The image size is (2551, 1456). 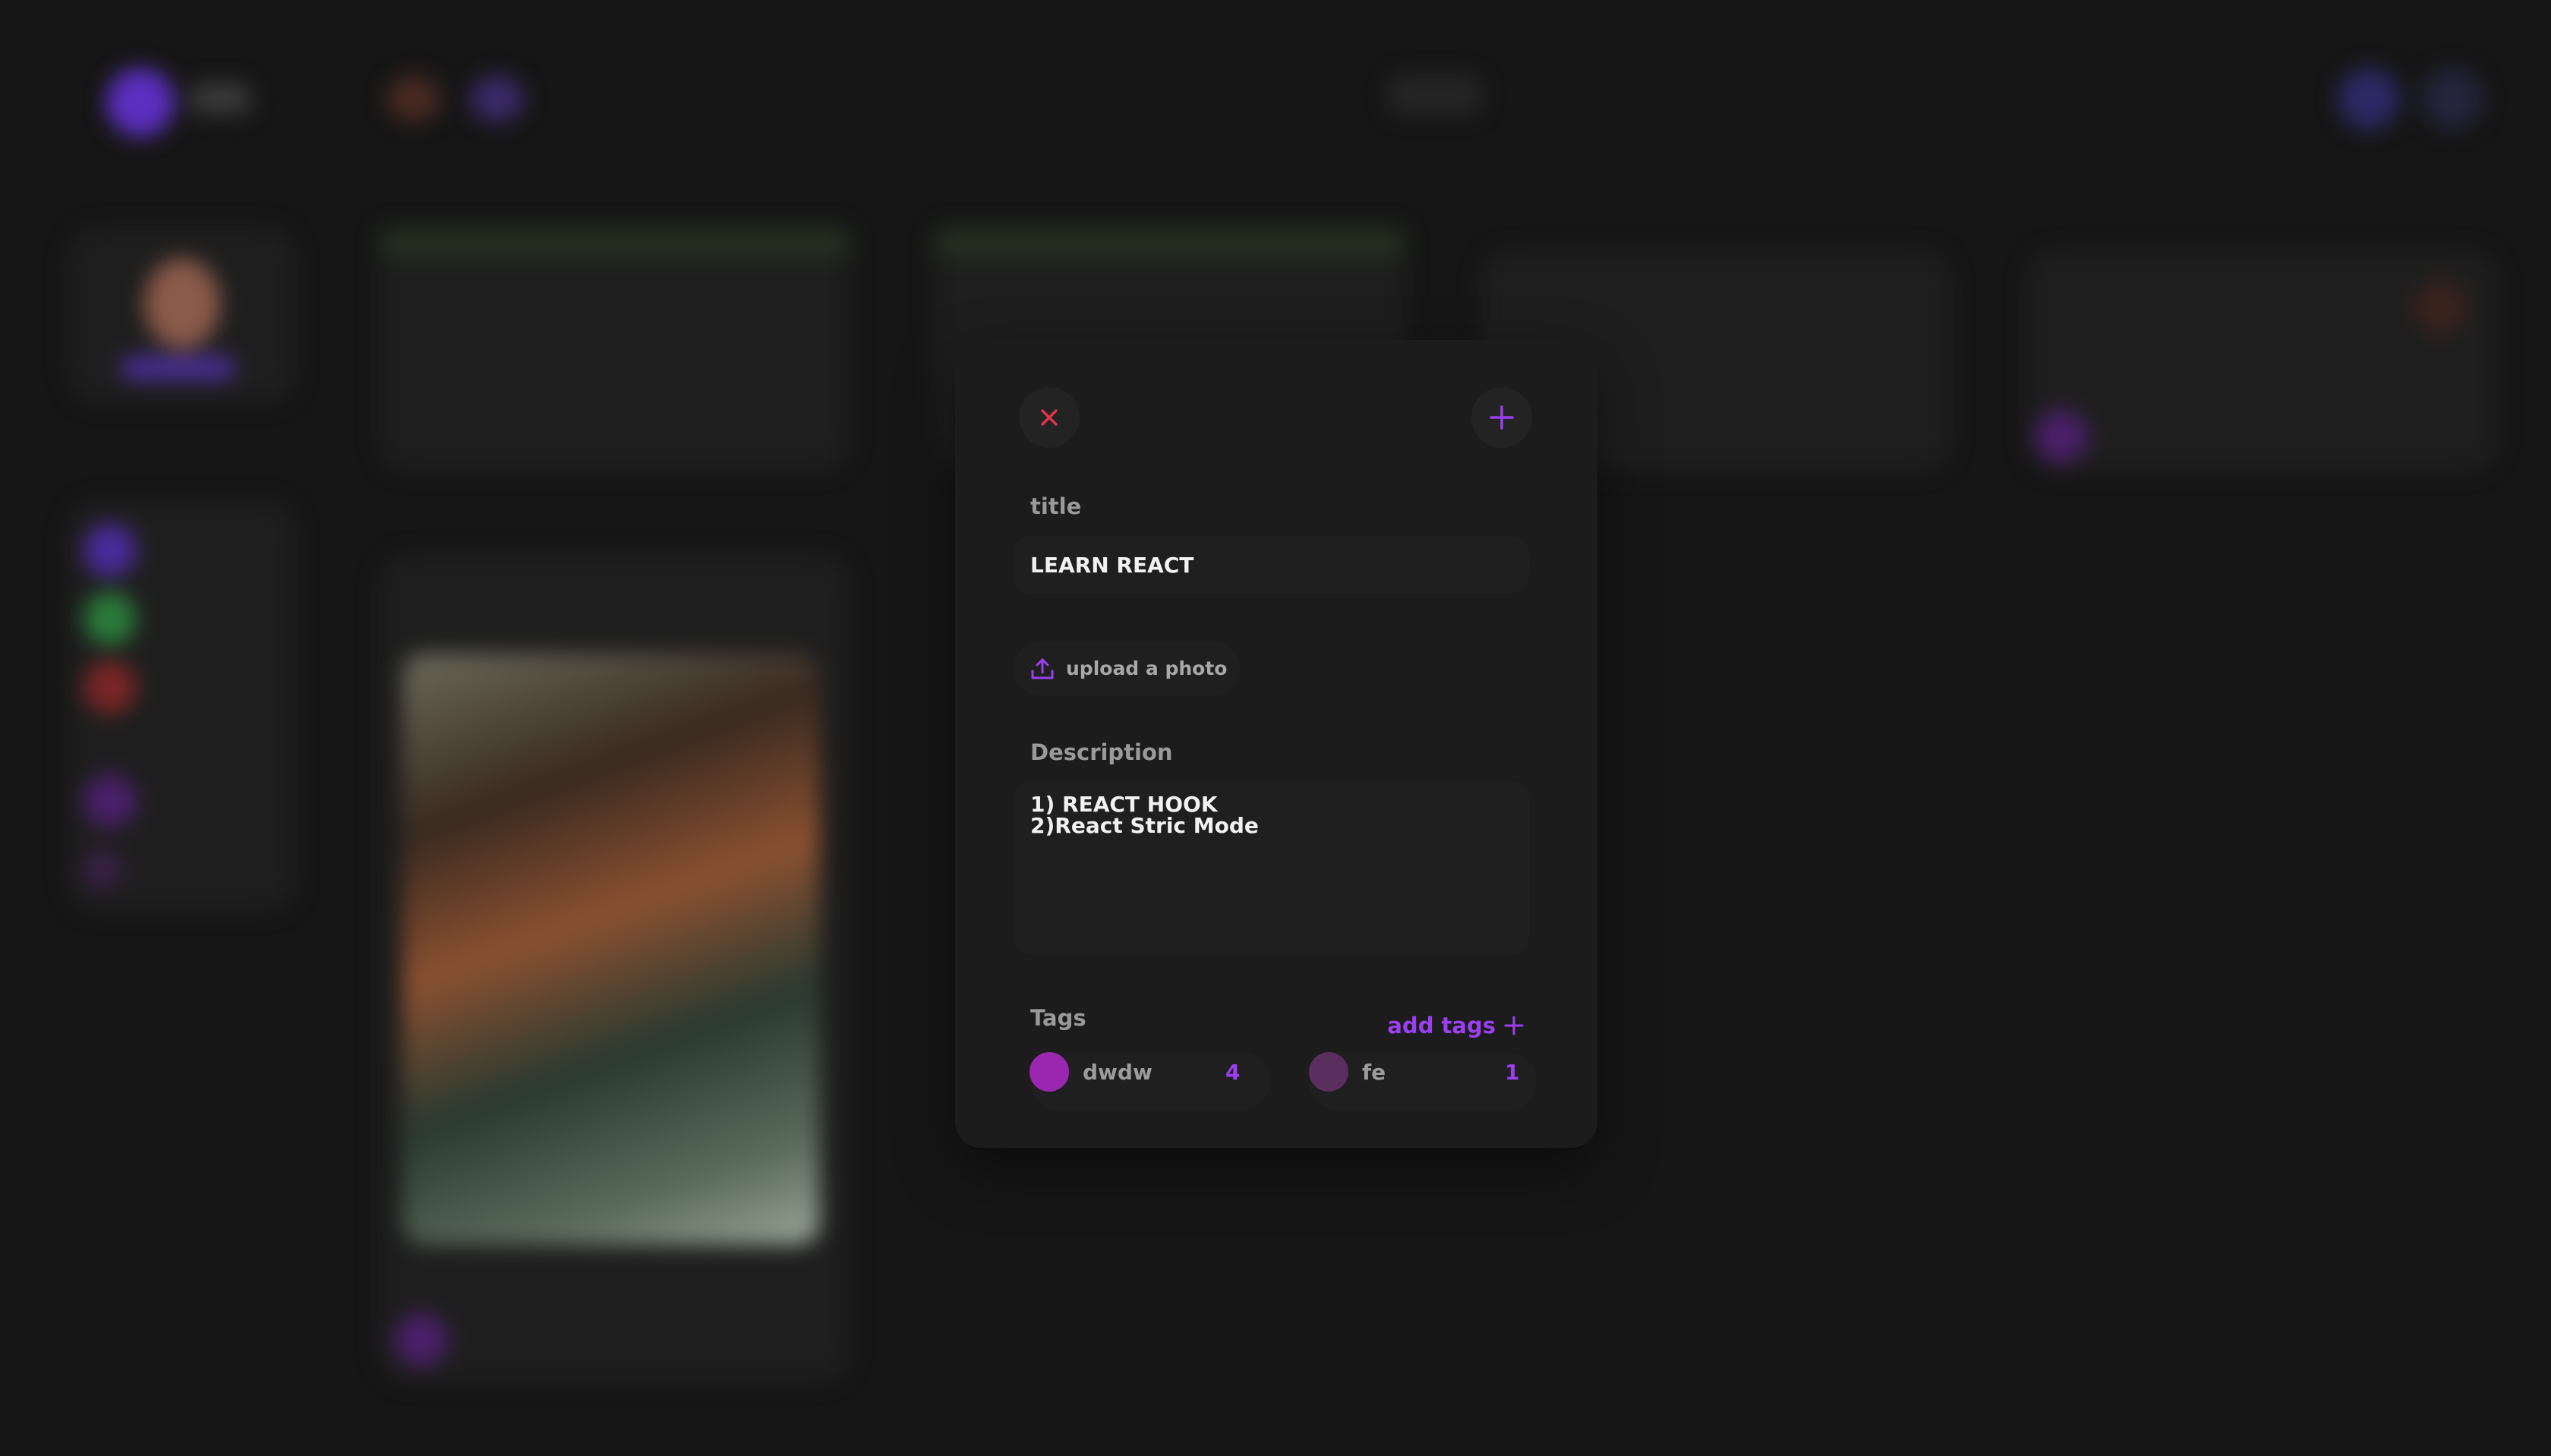 I want to click on app-logo, so click(x=140, y=102).